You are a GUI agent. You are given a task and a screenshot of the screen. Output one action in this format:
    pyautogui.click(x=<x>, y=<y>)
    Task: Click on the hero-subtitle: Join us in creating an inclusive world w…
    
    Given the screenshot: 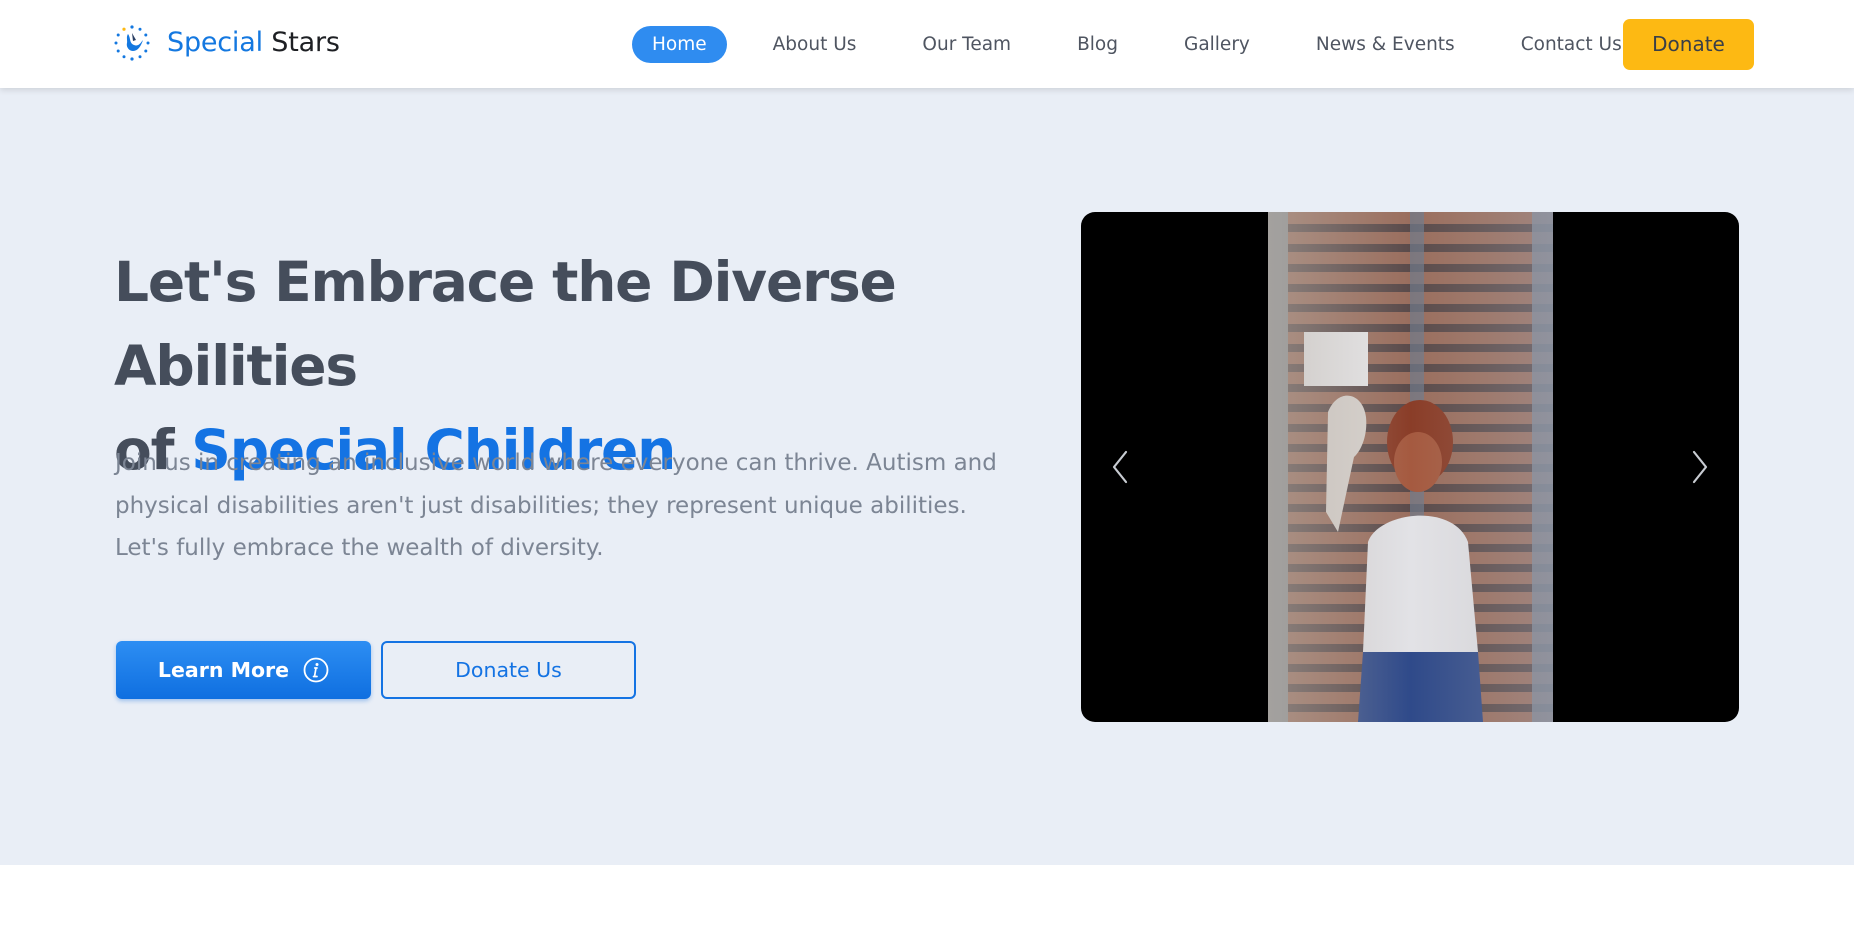 What is the action you would take?
    pyautogui.click(x=556, y=505)
    